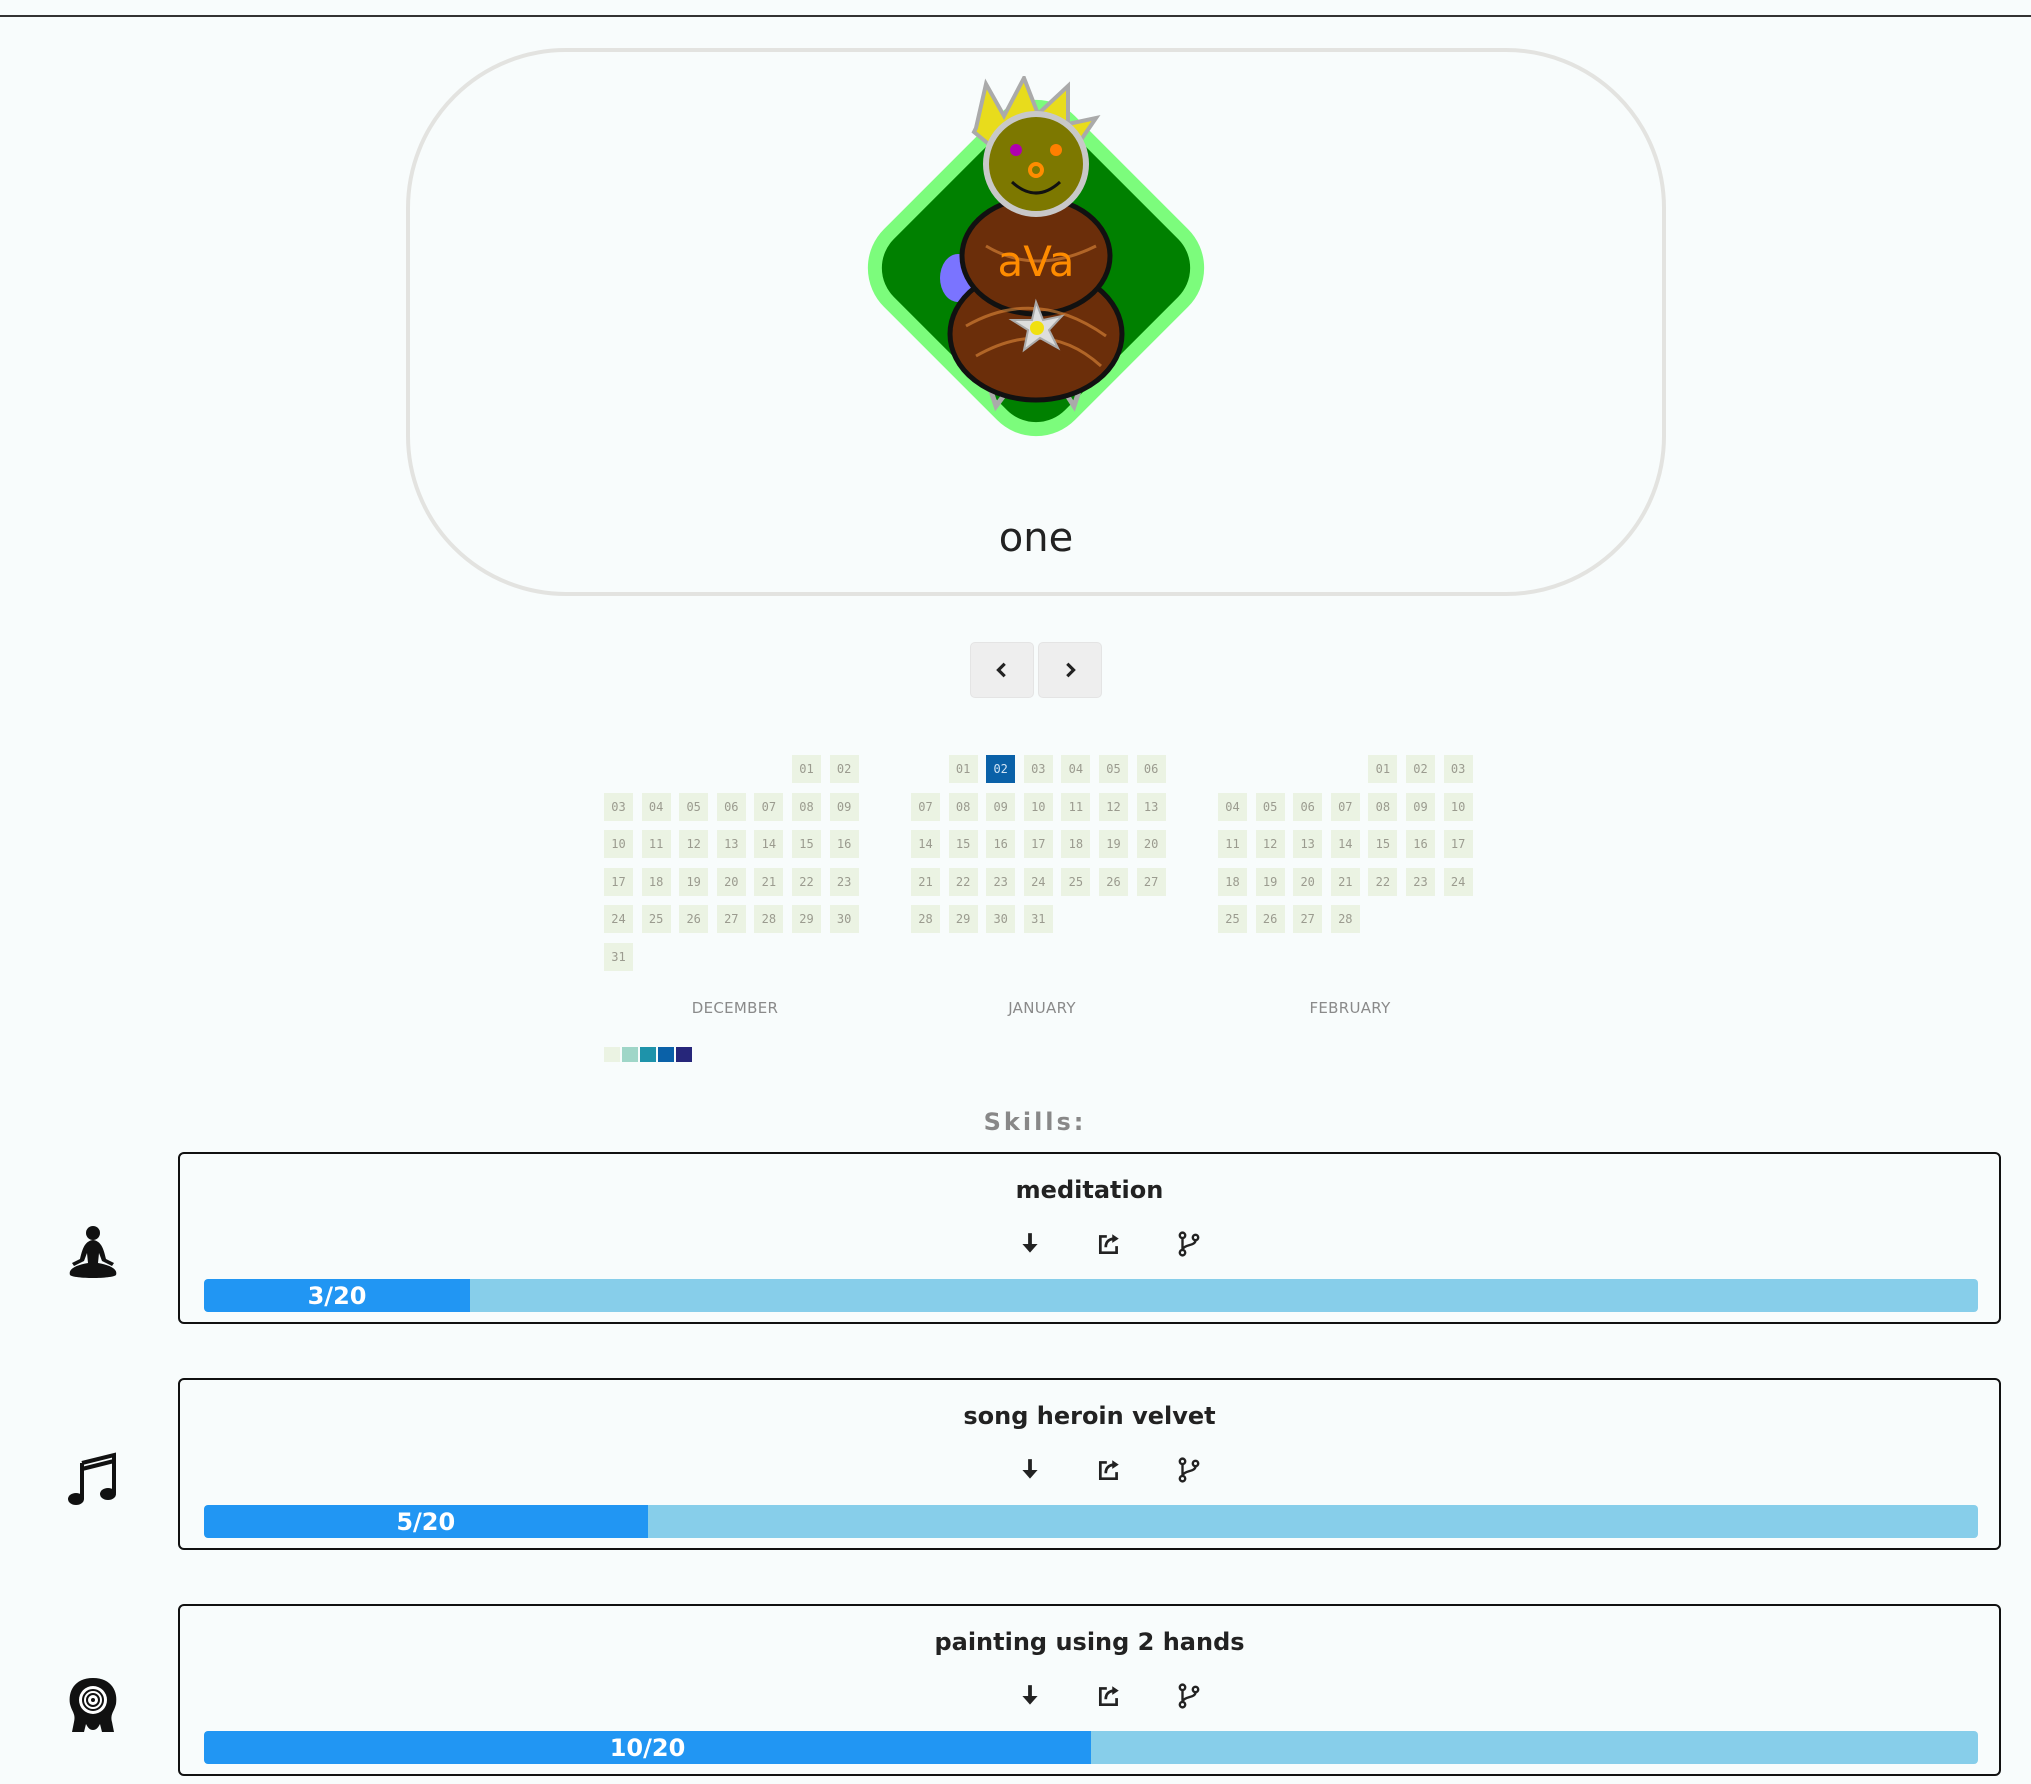  Describe the element at coordinates (1002, 670) in the screenshot. I see `prev-button` at that location.